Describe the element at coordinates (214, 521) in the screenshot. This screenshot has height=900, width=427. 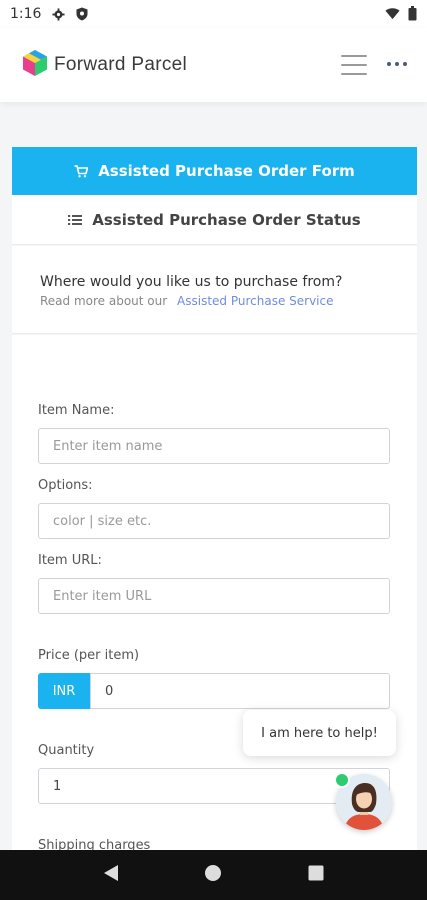
I see `options-input: color | size etc.` at that location.